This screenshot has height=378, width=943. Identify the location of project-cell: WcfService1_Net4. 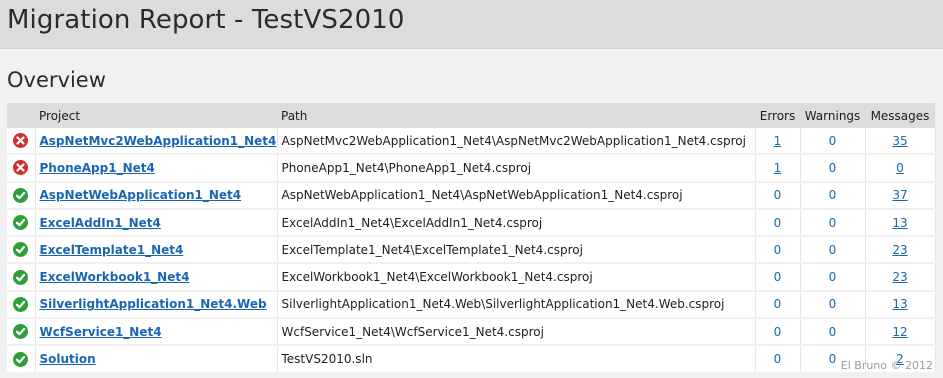
(156, 332).